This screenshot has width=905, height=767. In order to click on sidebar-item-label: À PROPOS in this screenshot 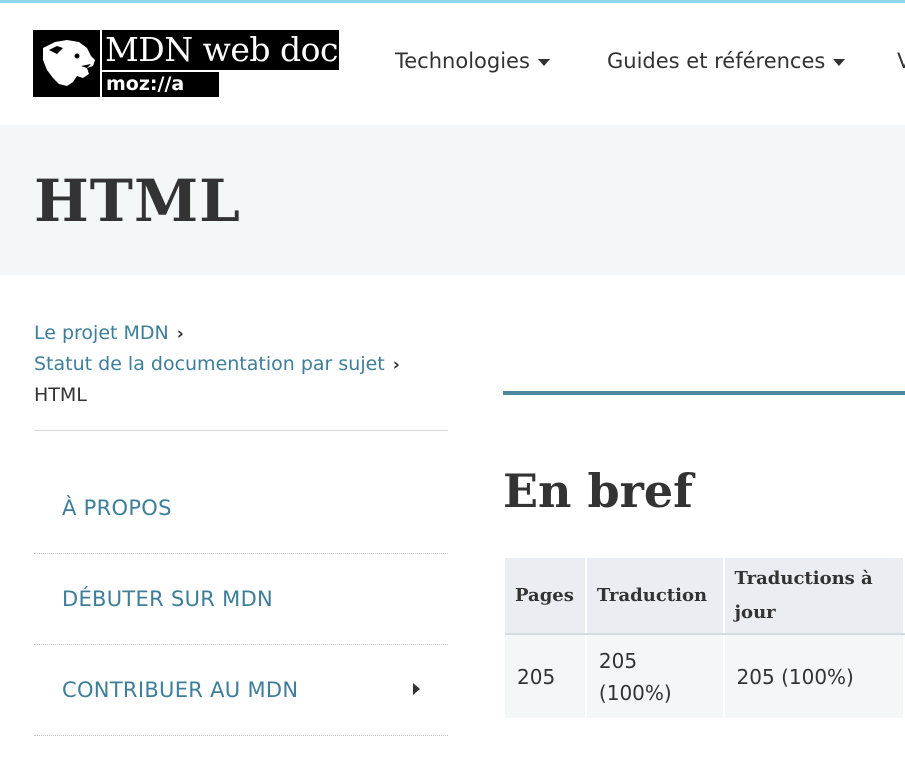, I will do `click(117, 508)`.